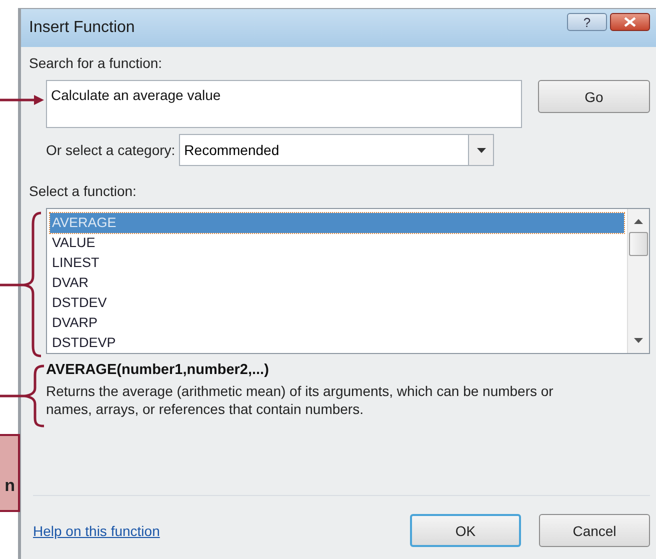 The image size is (656, 559). I want to click on dropdown-icon, so click(481, 150).